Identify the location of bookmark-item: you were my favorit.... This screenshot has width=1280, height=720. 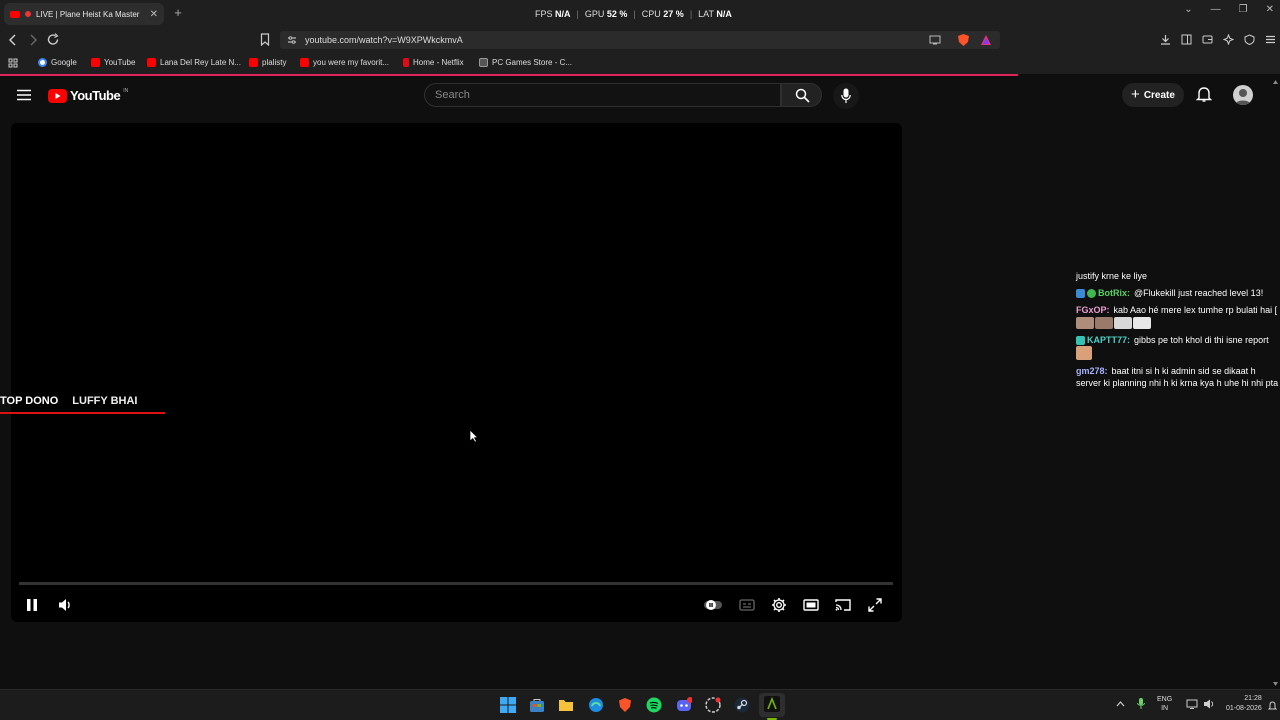
(344, 62).